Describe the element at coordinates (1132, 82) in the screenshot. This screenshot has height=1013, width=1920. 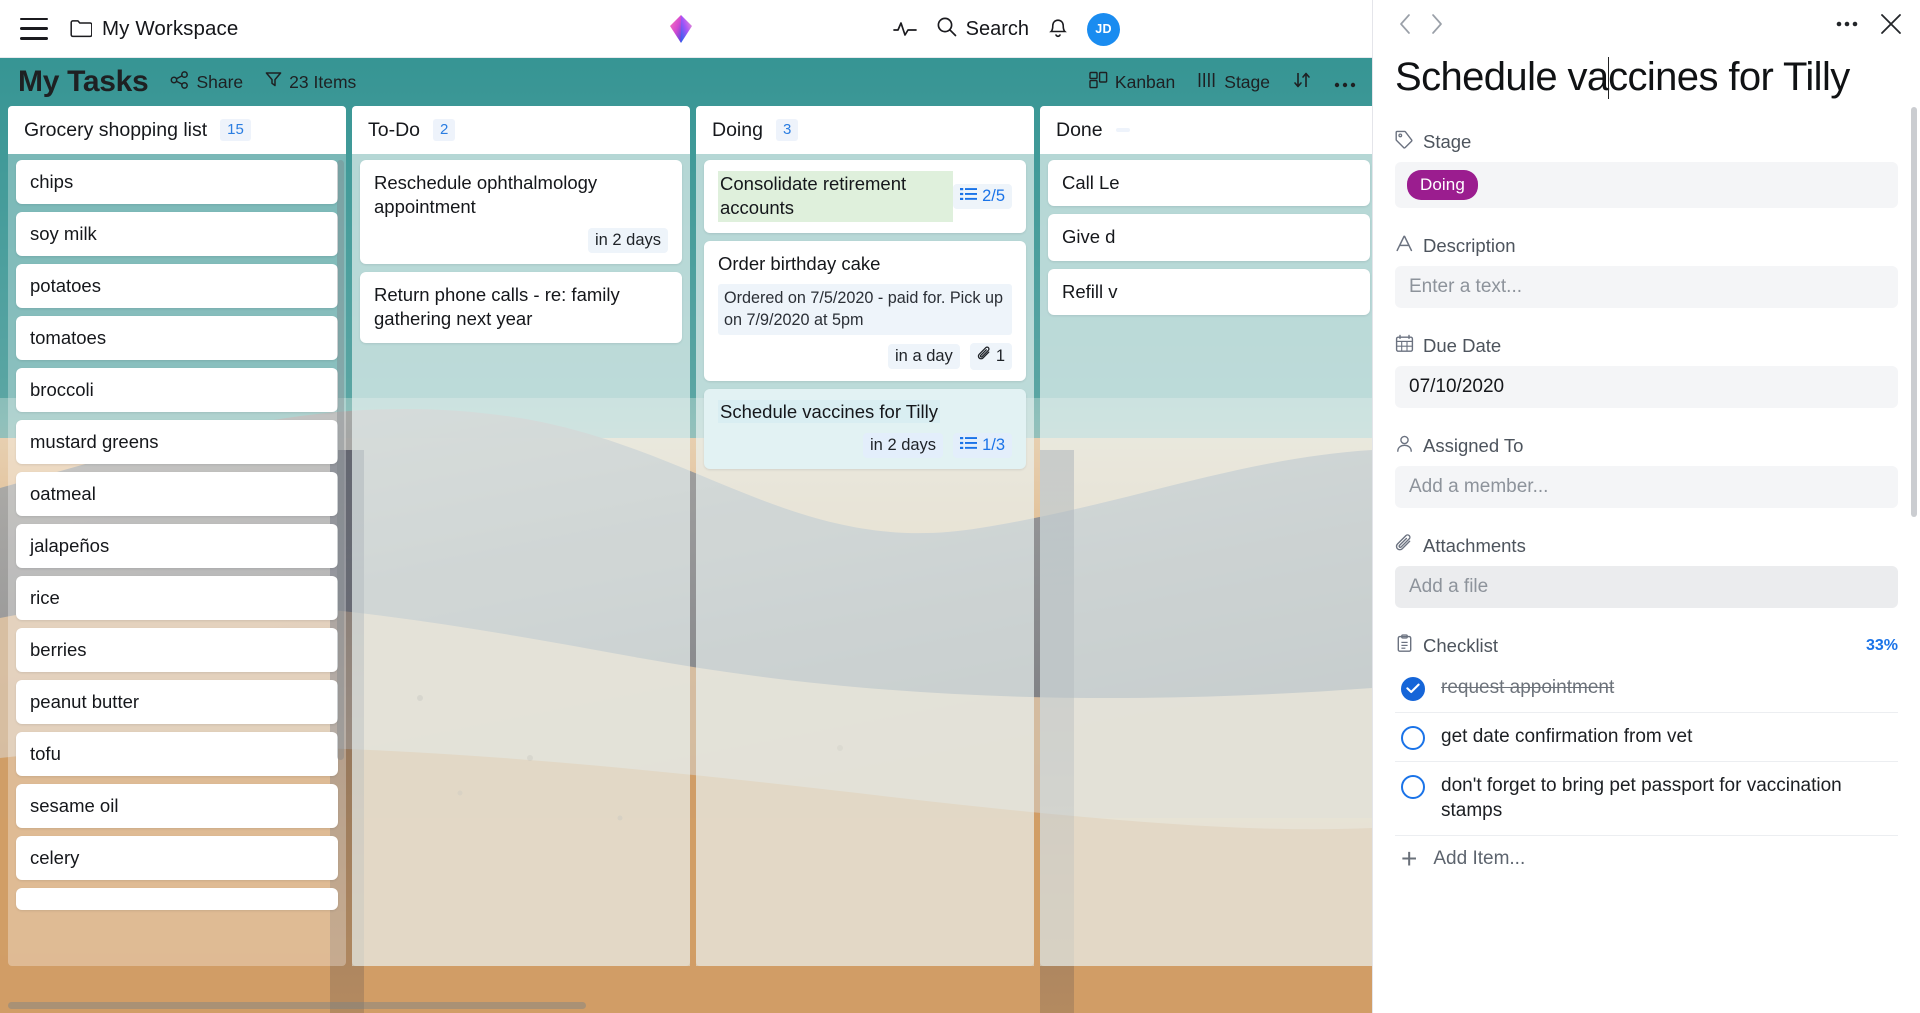
I see `view-kanban-button: Kanban` at that location.